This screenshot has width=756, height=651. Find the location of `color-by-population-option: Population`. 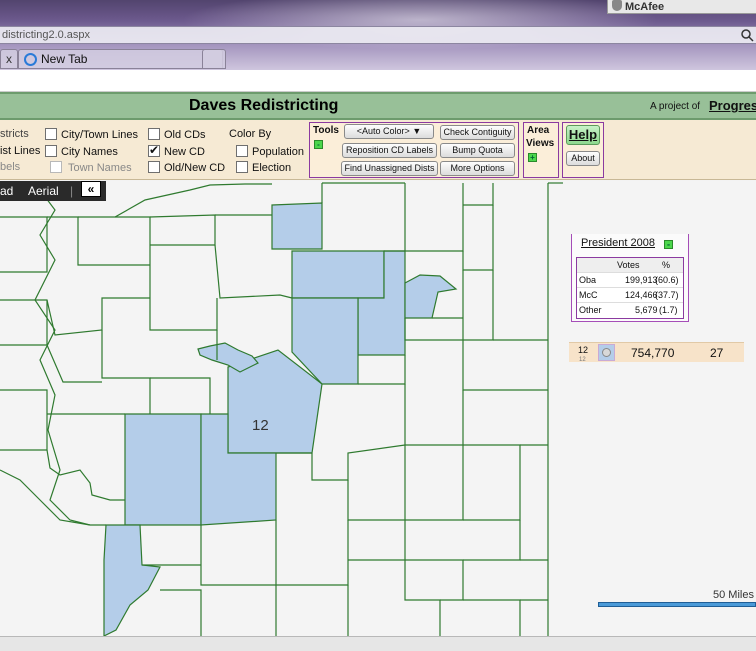

color-by-population-option: Population is located at coordinates (270, 151).